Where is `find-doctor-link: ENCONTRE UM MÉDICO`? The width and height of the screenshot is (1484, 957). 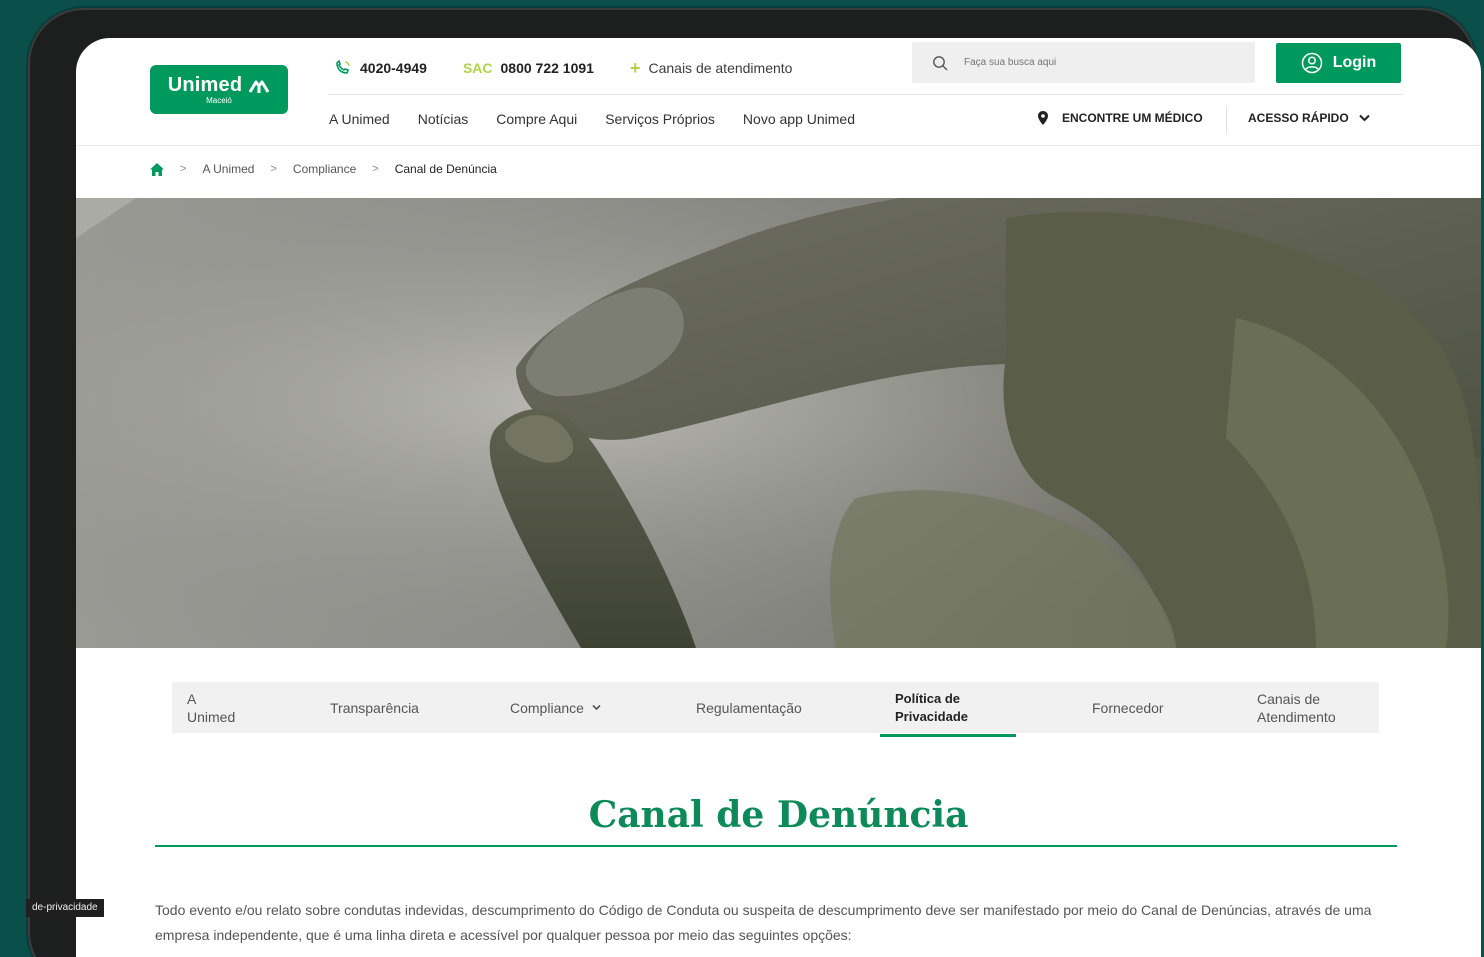
find-doctor-link: ENCONTRE UM MÉDICO is located at coordinates (1120, 118).